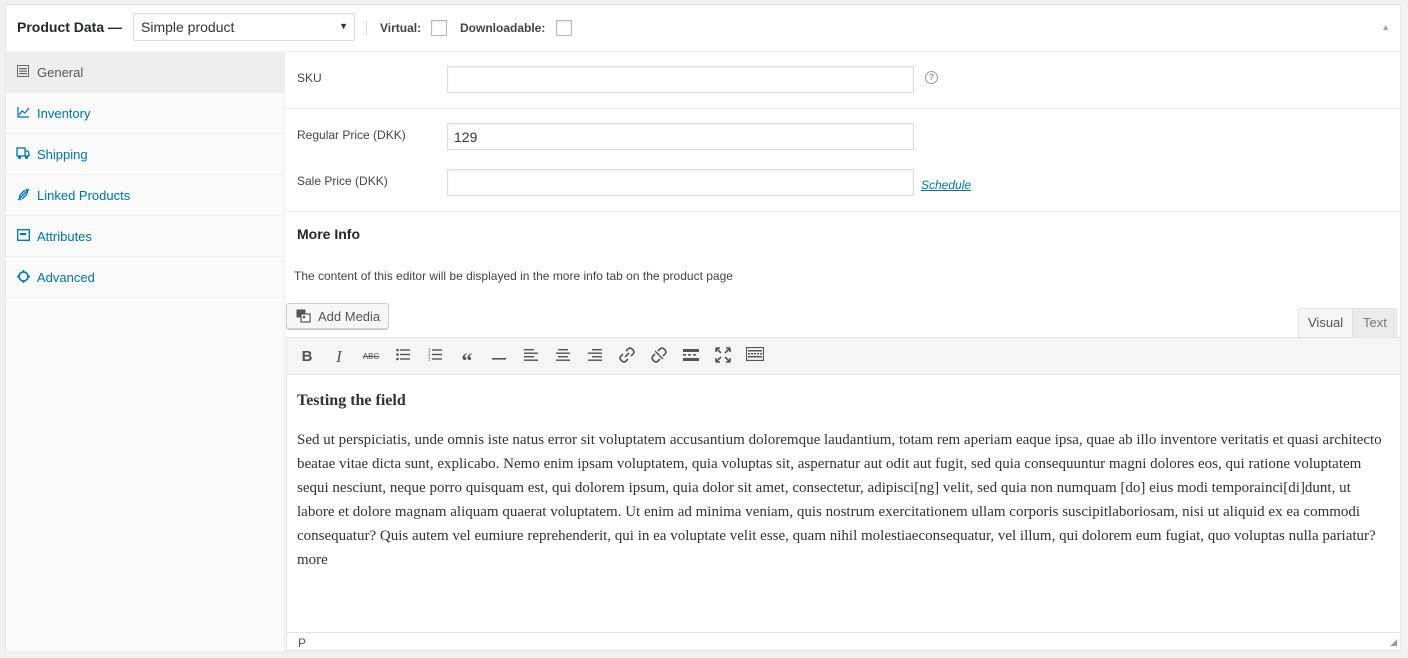  Describe the element at coordinates (1385, 27) in the screenshot. I see `collapse-arrow-icon: ▲` at that location.